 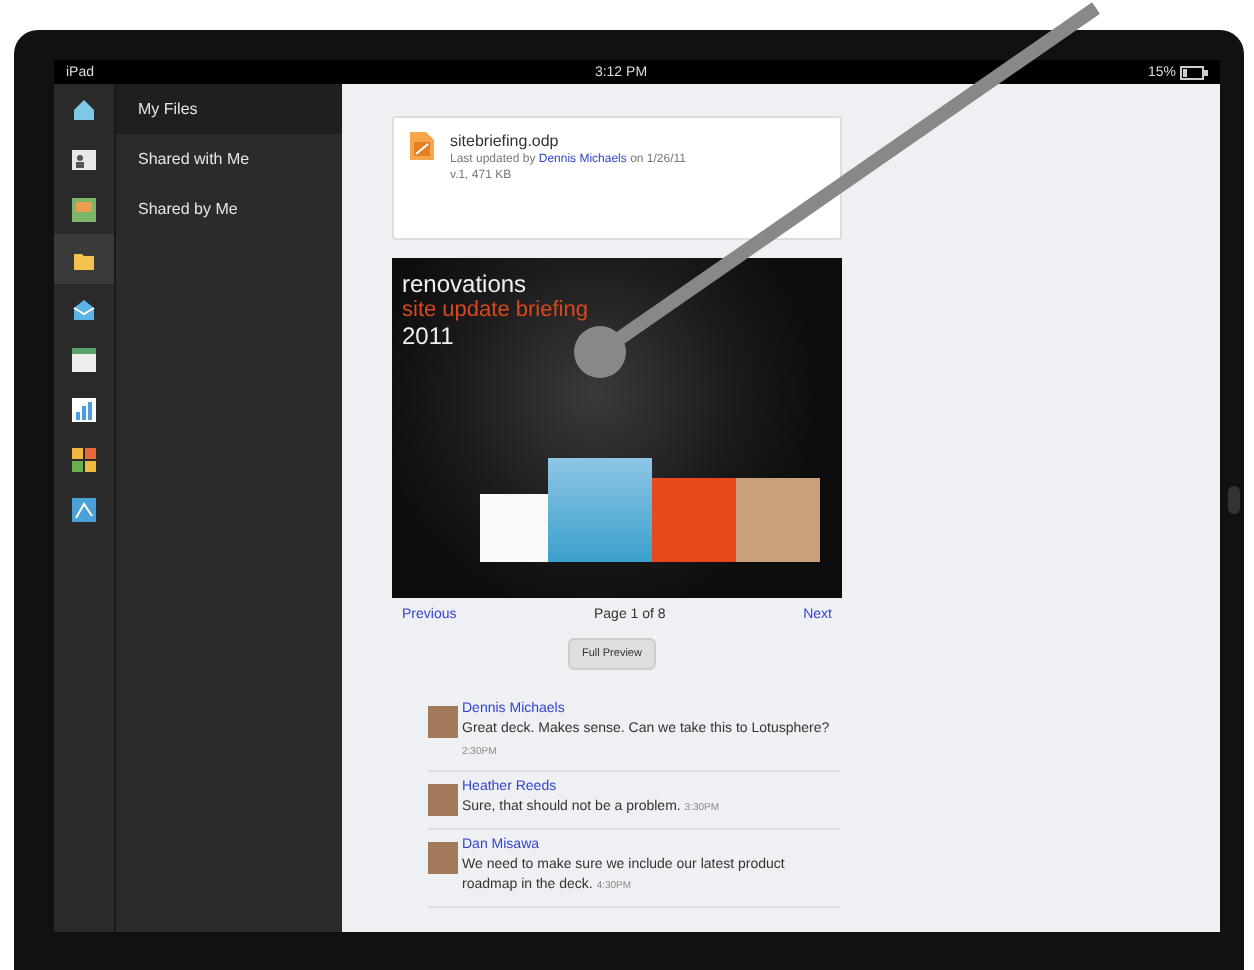 What do you see at coordinates (84, 309) in the screenshot?
I see `mail-icon` at bounding box center [84, 309].